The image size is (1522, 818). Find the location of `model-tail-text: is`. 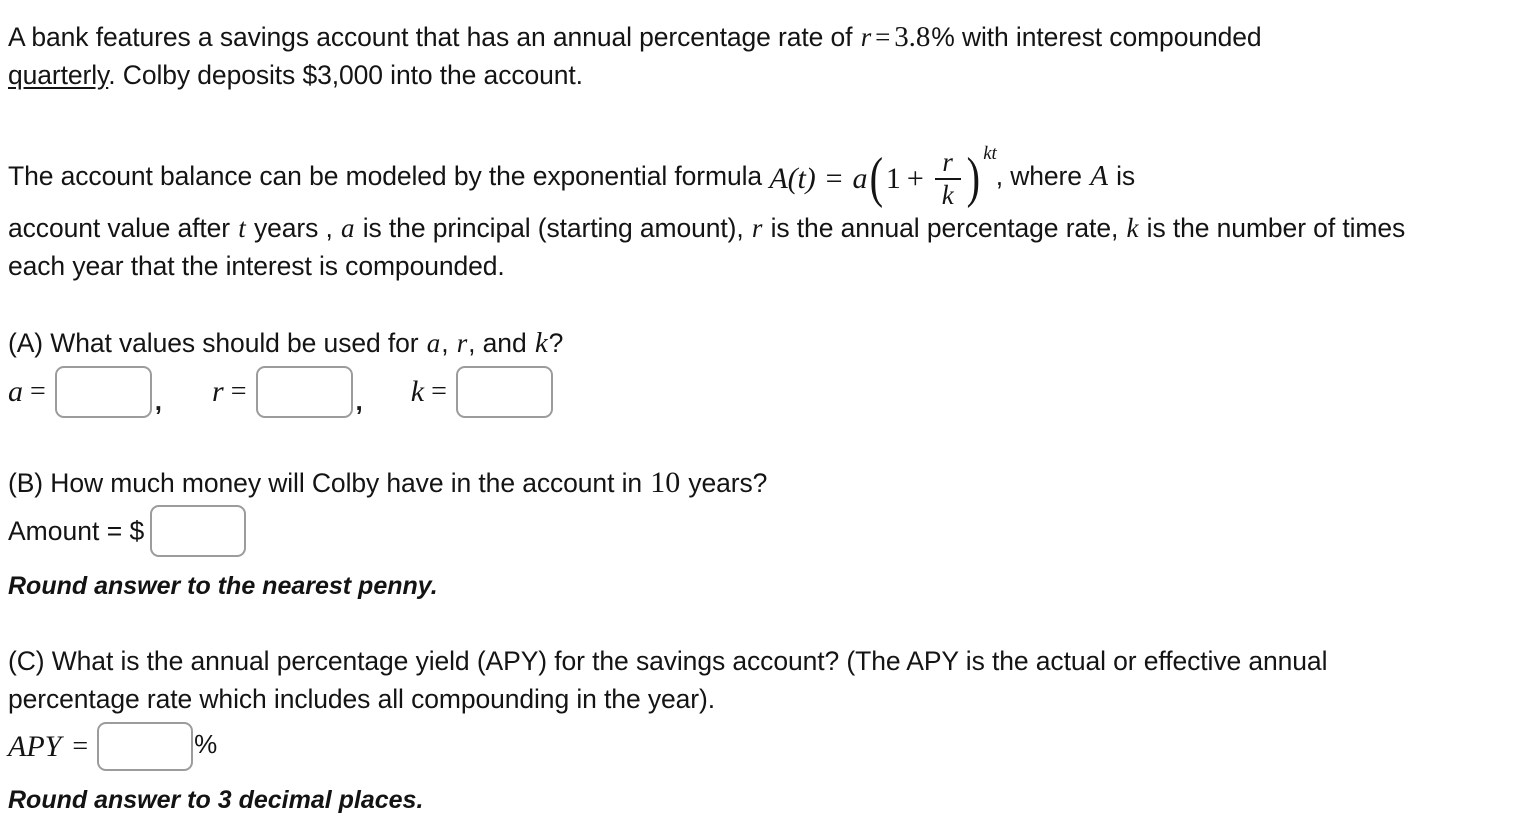

model-tail-text: is is located at coordinates (1122, 176).